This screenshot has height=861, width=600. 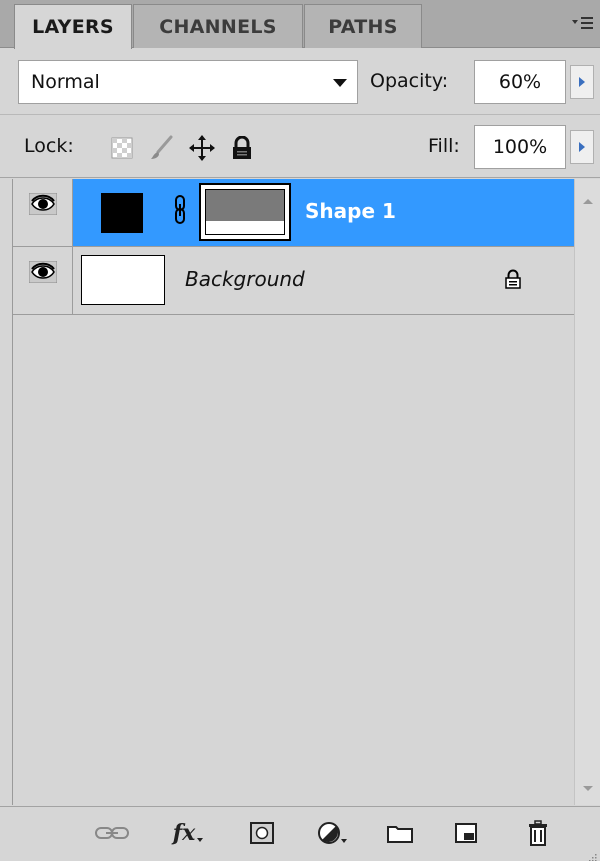 I want to click on opacity-slider-button, so click(x=582, y=82).